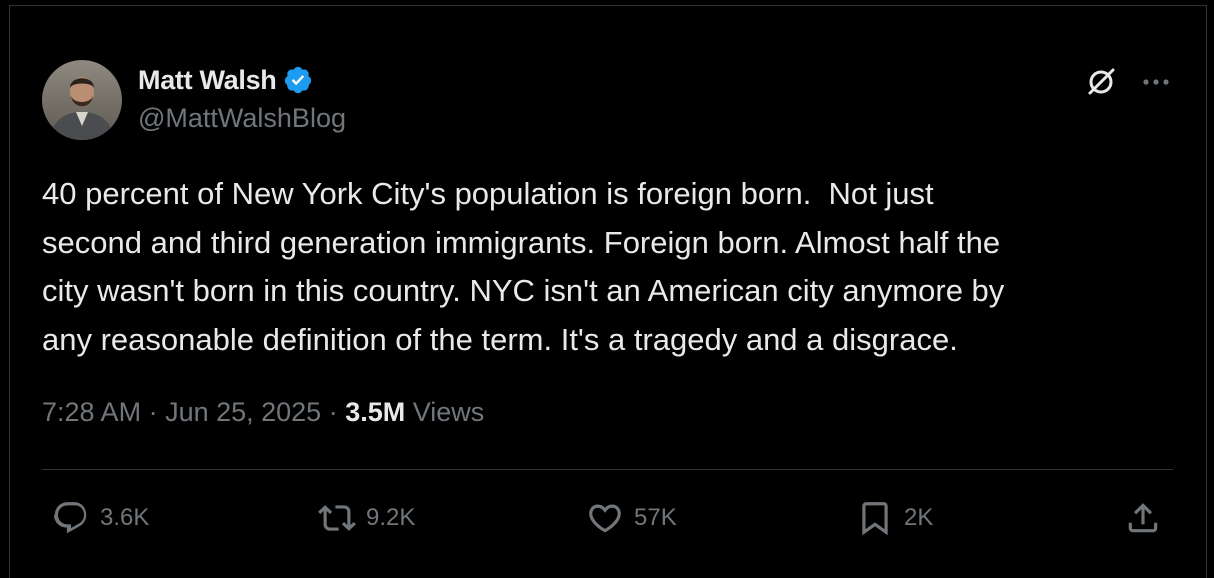 The width and height of the screenshot is (1214, 578). I want to click on divider, so click(607, 469).